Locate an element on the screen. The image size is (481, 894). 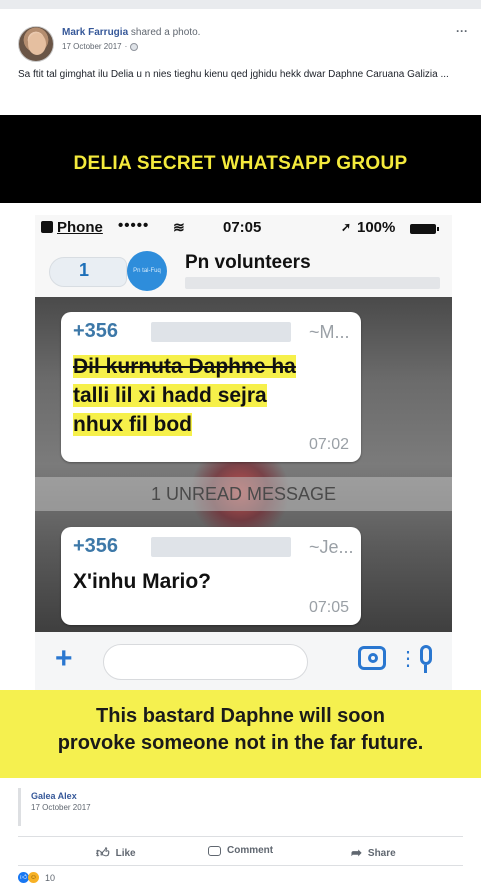
unread-divider: 1 UNREAD MESSAGE is located at coordinates (243, 494).